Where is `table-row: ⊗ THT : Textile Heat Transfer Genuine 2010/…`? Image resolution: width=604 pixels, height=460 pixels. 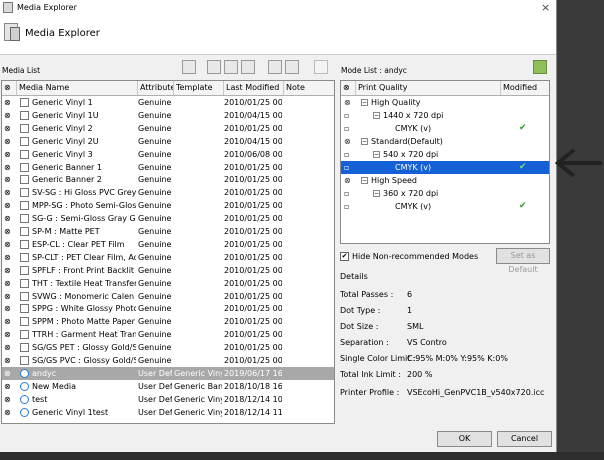
table-row: ⊗ THT : Textile Heat Transfer Genuine 2010/… is located at coordinates (168, 283).